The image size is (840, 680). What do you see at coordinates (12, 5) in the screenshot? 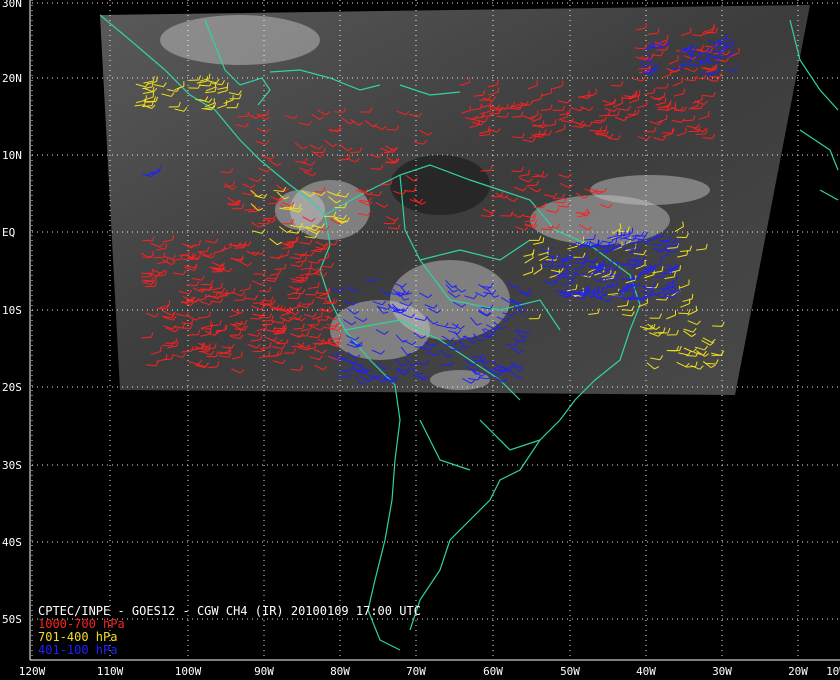
I see `lat-label: 30N` at bounding box center [12, 5].